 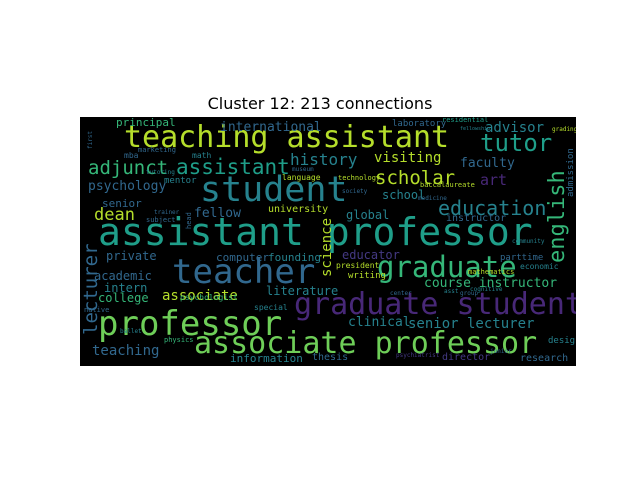 I want to click on word: mathematics, so click(x=491, y=272).